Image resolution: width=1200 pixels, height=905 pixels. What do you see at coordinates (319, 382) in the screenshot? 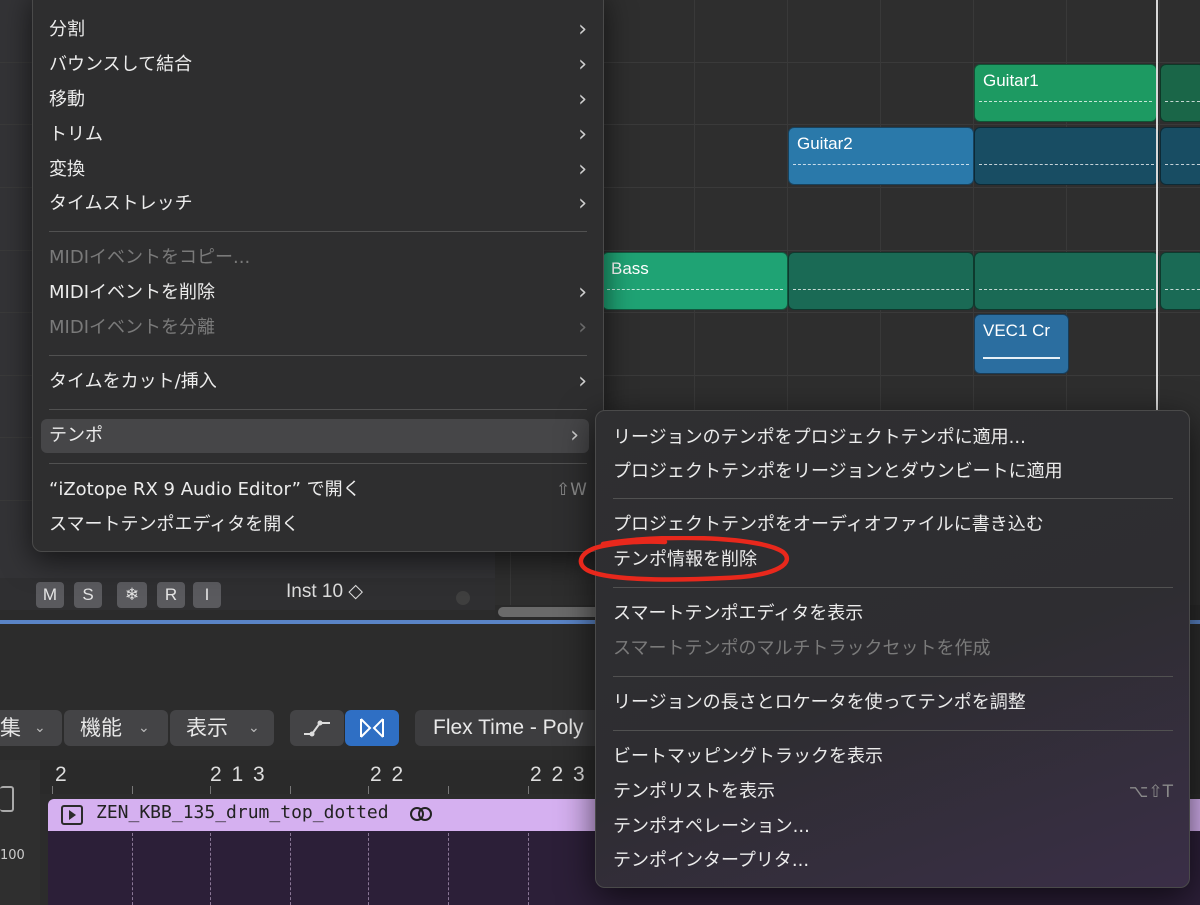
I see `menu-item-cut-insert-time: タイムをカット/挿入 ›` at bounding box center [319, 382].